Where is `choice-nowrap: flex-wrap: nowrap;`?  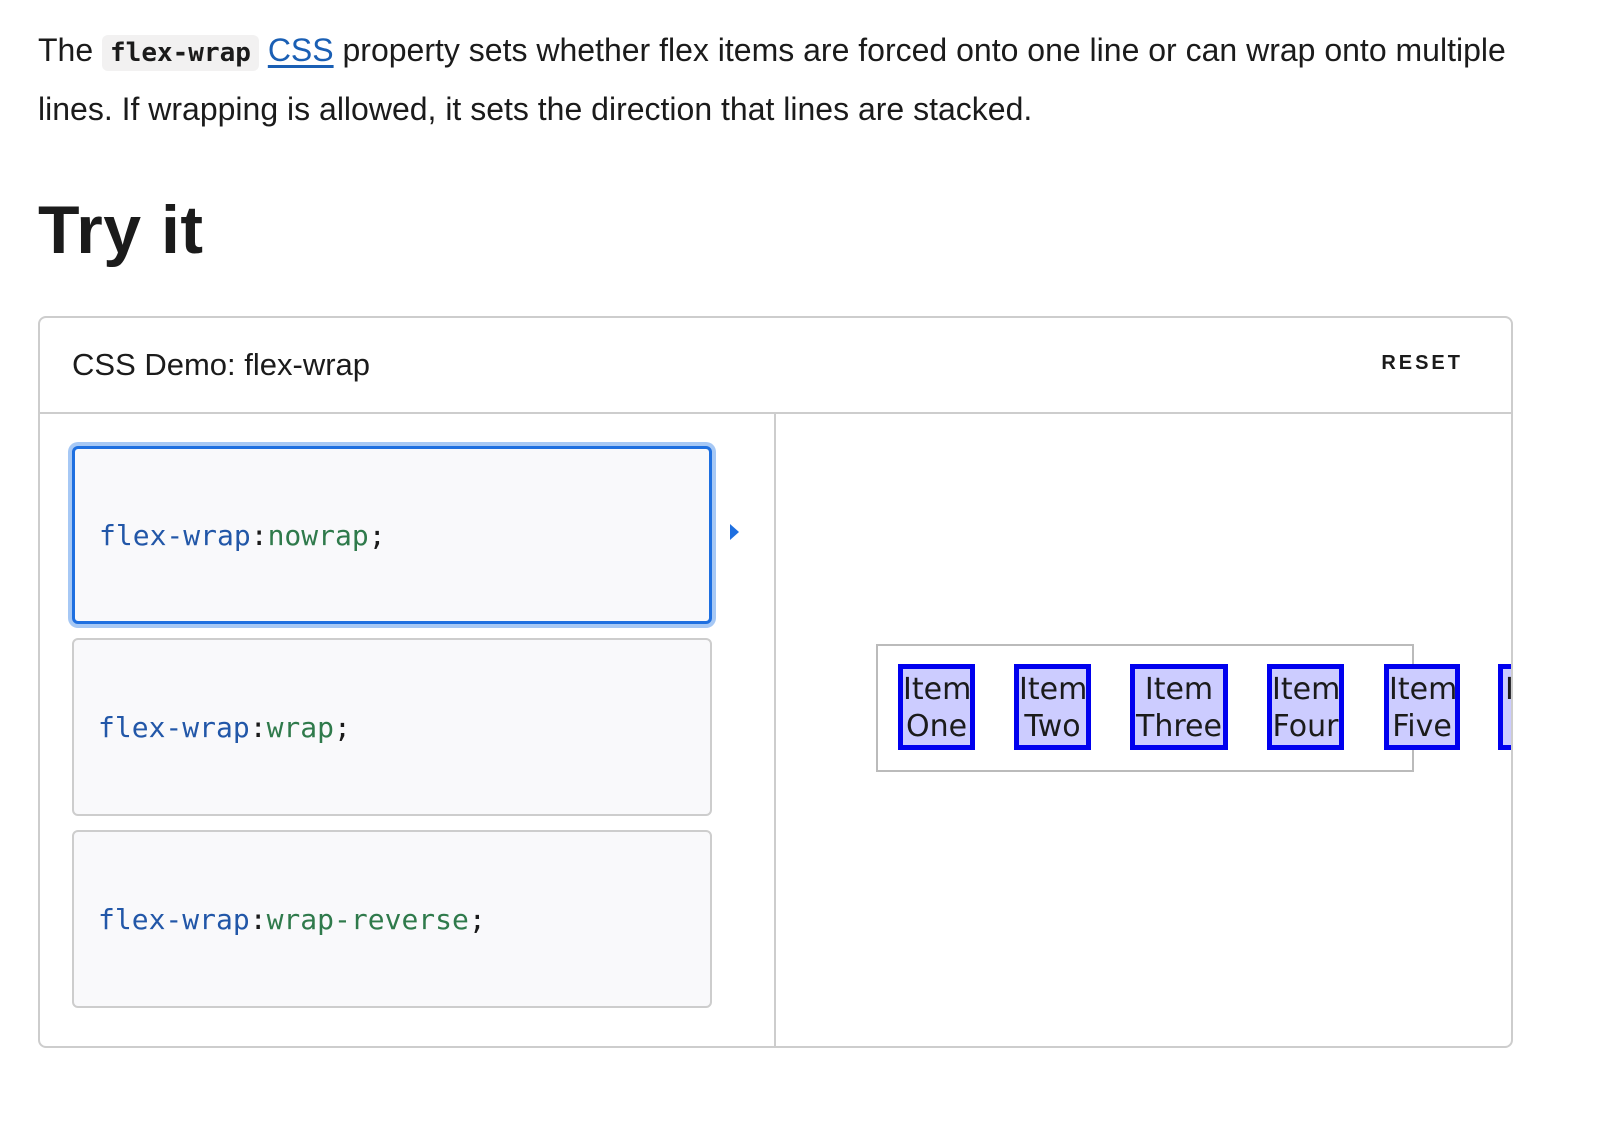
choice-nowrap: flex-wrap: nowrap; is located at coordinates (392, 535).